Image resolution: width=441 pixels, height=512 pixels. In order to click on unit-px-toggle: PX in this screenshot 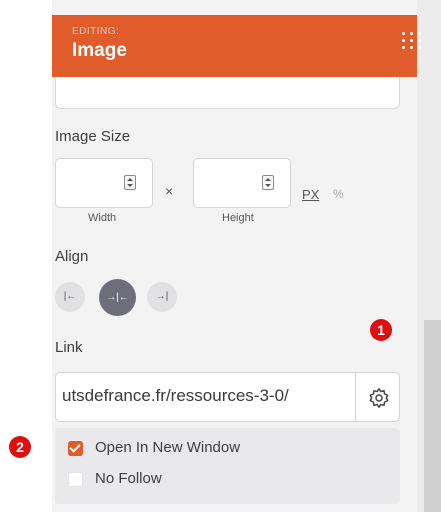, I will do `click(310, 194)`.